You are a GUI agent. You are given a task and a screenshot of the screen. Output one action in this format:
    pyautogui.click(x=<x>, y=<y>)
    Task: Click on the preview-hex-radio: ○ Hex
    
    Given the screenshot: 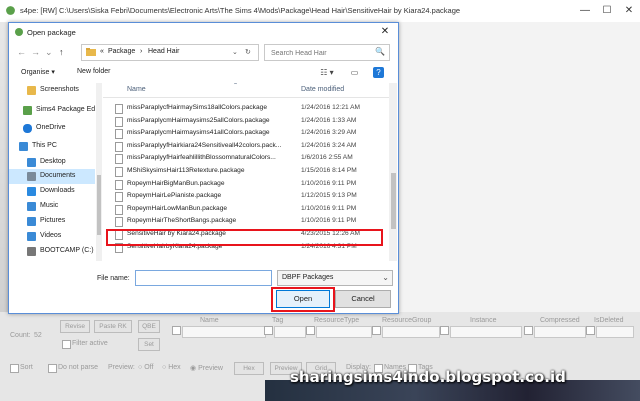 What is the action you would take?
    pyautogui.click(x=171, y=367)
    